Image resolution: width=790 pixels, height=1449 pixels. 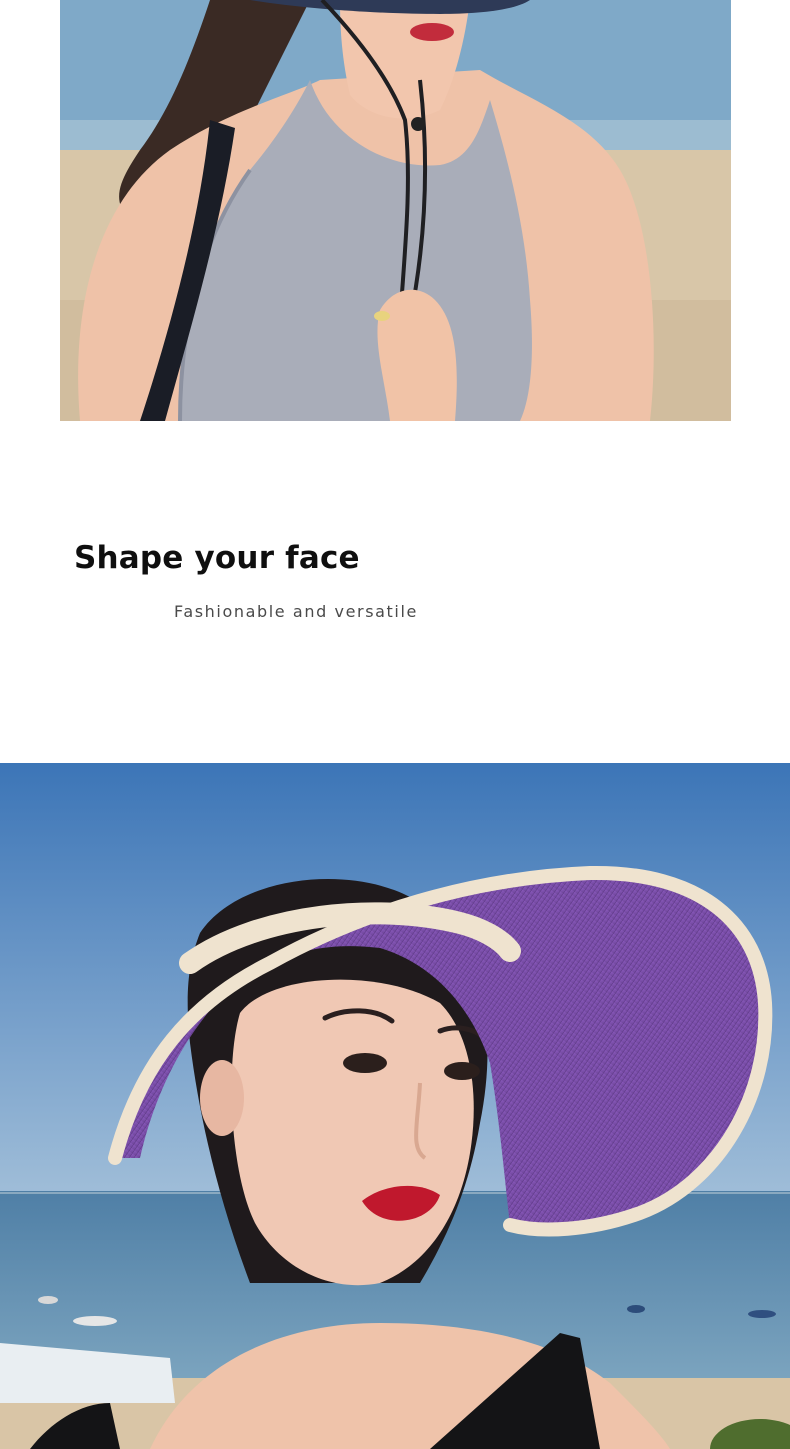 What do you see at coordinates (217, 558) in the screenshot?
I see `headline-title: Shape your face` at bounding box center [217, 558].